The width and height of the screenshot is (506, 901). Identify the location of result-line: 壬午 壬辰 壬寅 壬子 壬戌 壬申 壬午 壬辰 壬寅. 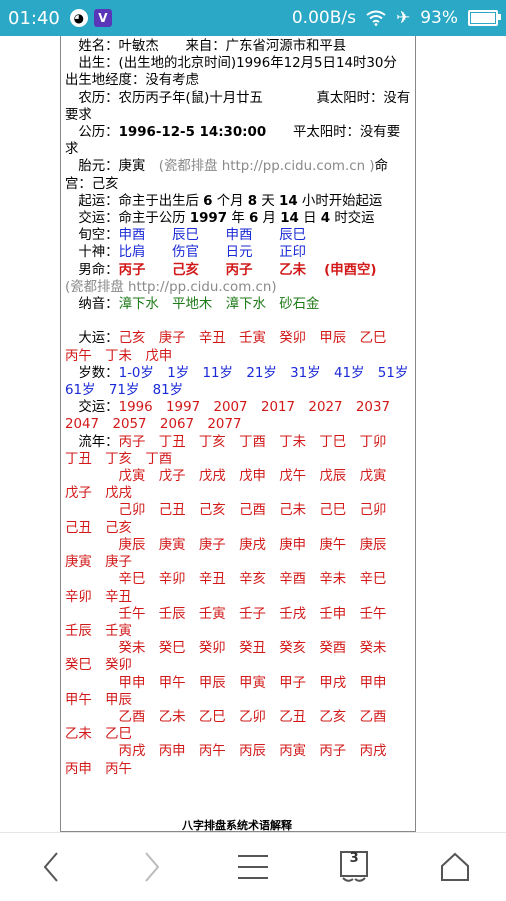
(238, 623).